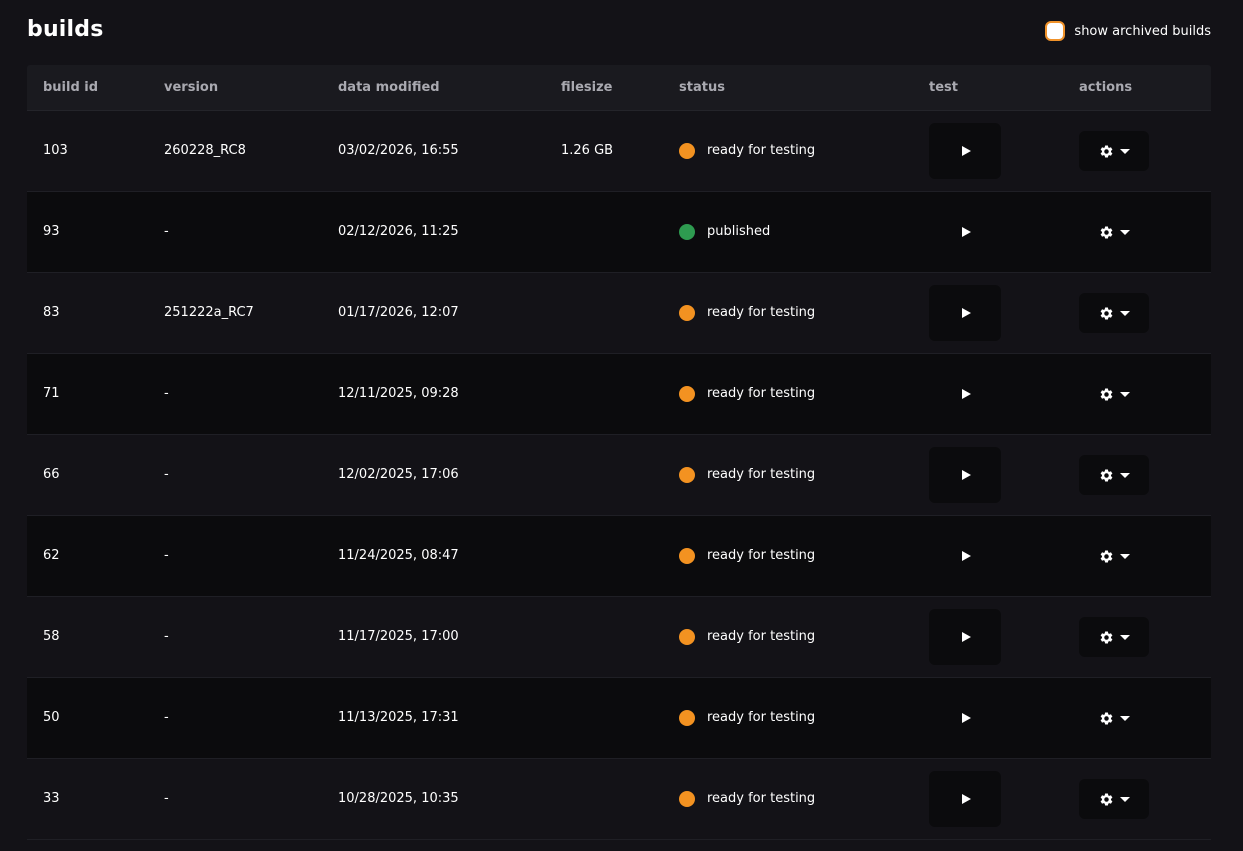  Describe the element at coordinates (398, 150) in the screenshot. I see `date-modified-cell: 03/02/2026, 16:55` at that location.